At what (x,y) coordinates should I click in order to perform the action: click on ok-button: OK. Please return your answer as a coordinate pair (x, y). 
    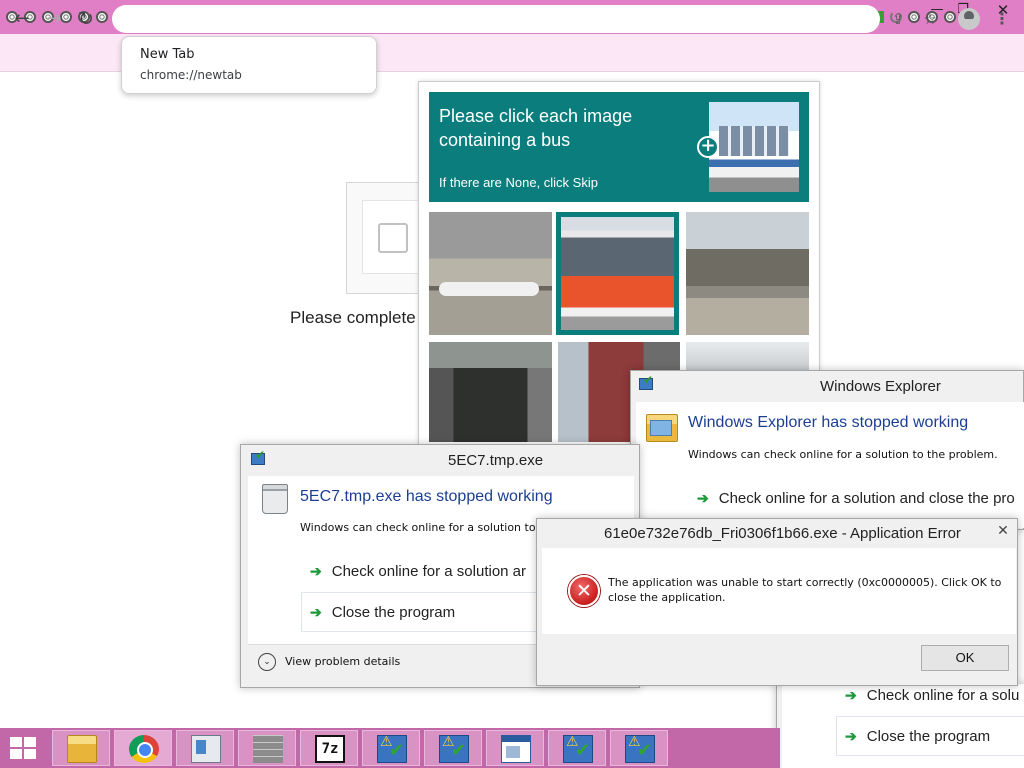
    Looking at the image, I should click on (965, 658).